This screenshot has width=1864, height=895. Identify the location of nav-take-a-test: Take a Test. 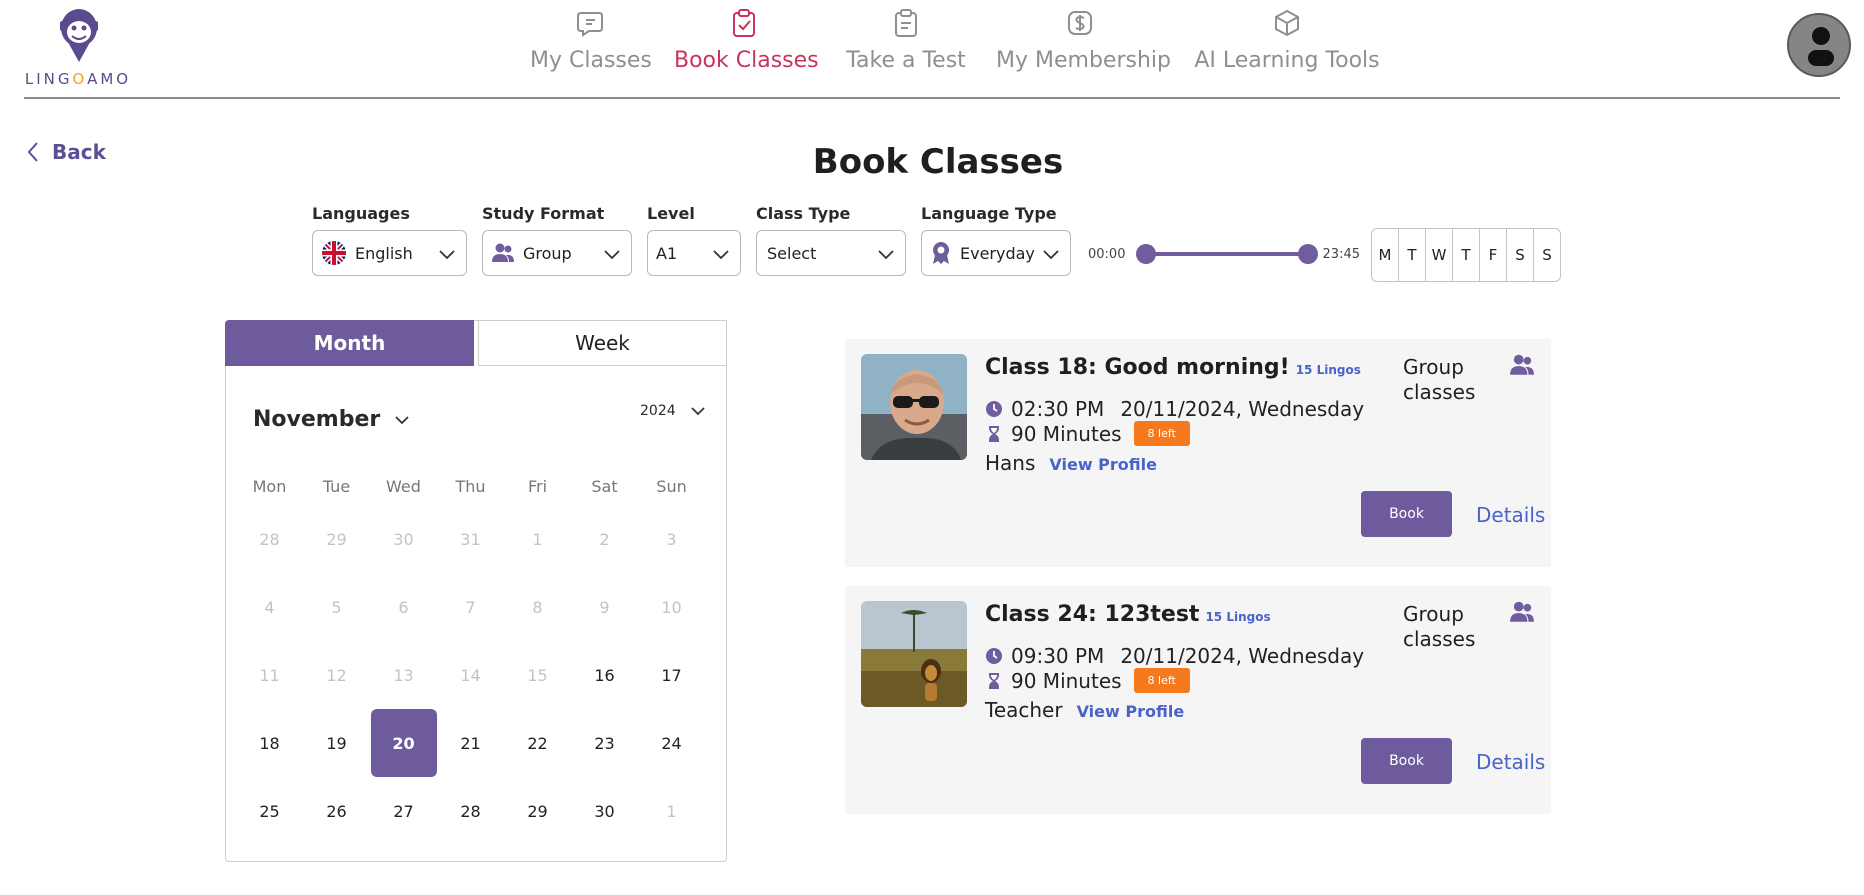
(906, 46).